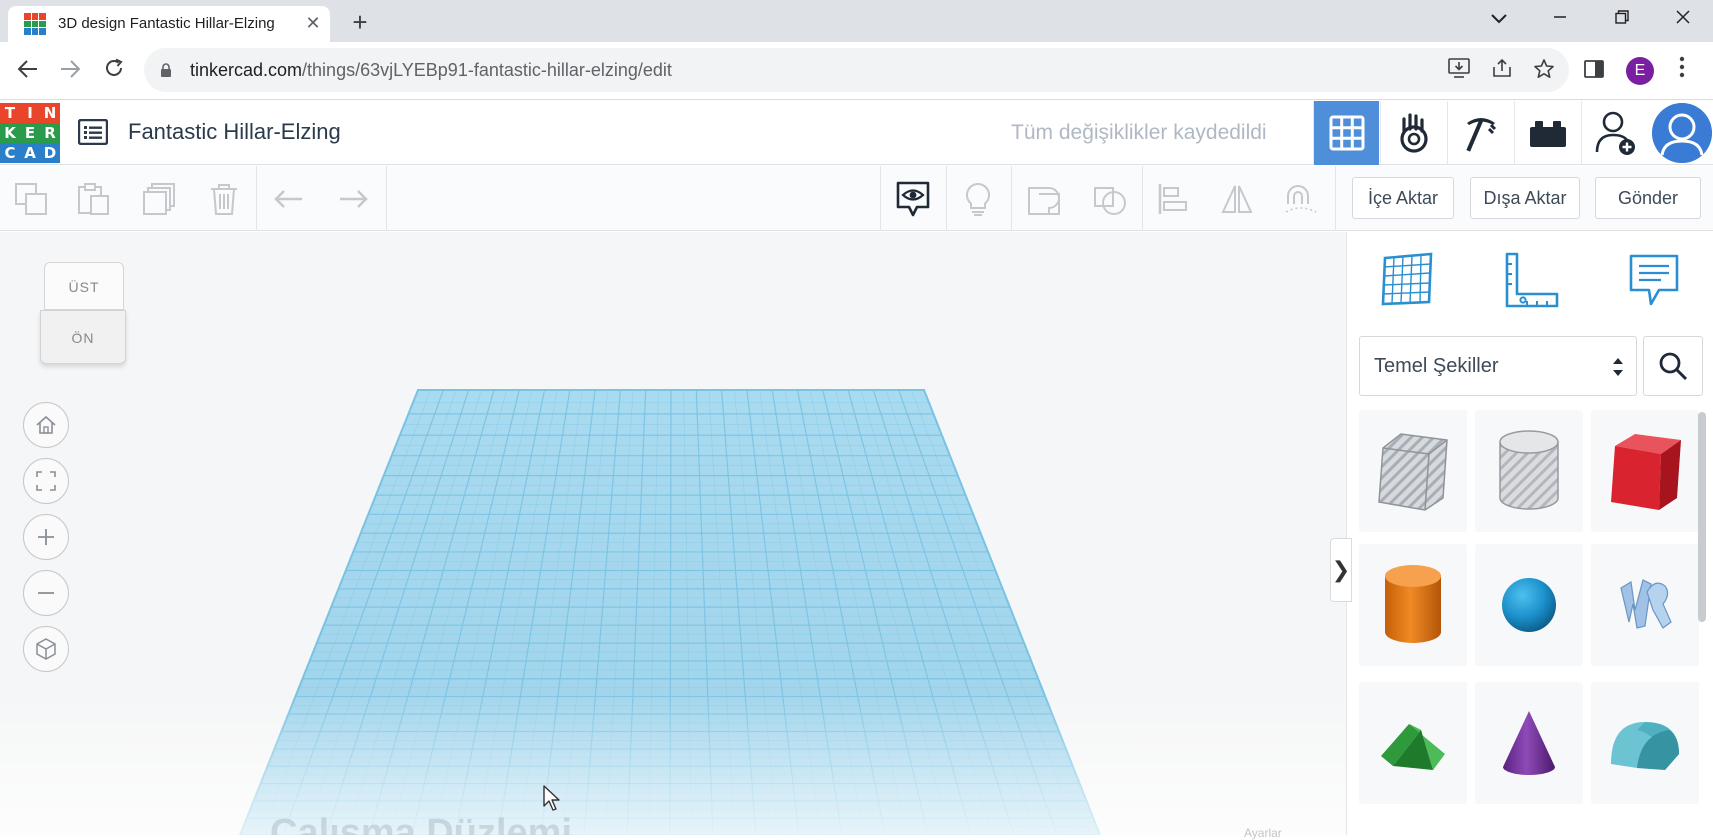  I want to click on design-list-icon, so click(93, 132).